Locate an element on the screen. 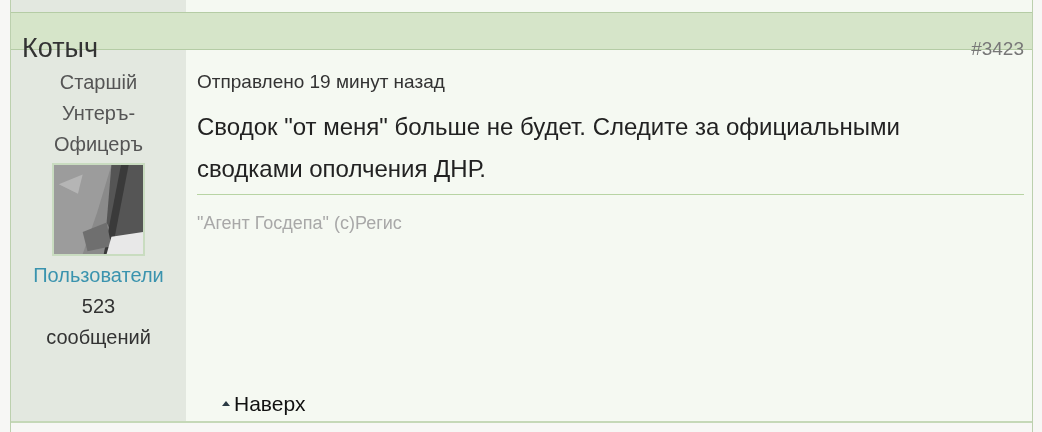 Image resolution: width=1042 pixels, height=432 pixels. back-to-top-link: Наверх is located at coordinates (264, 403).